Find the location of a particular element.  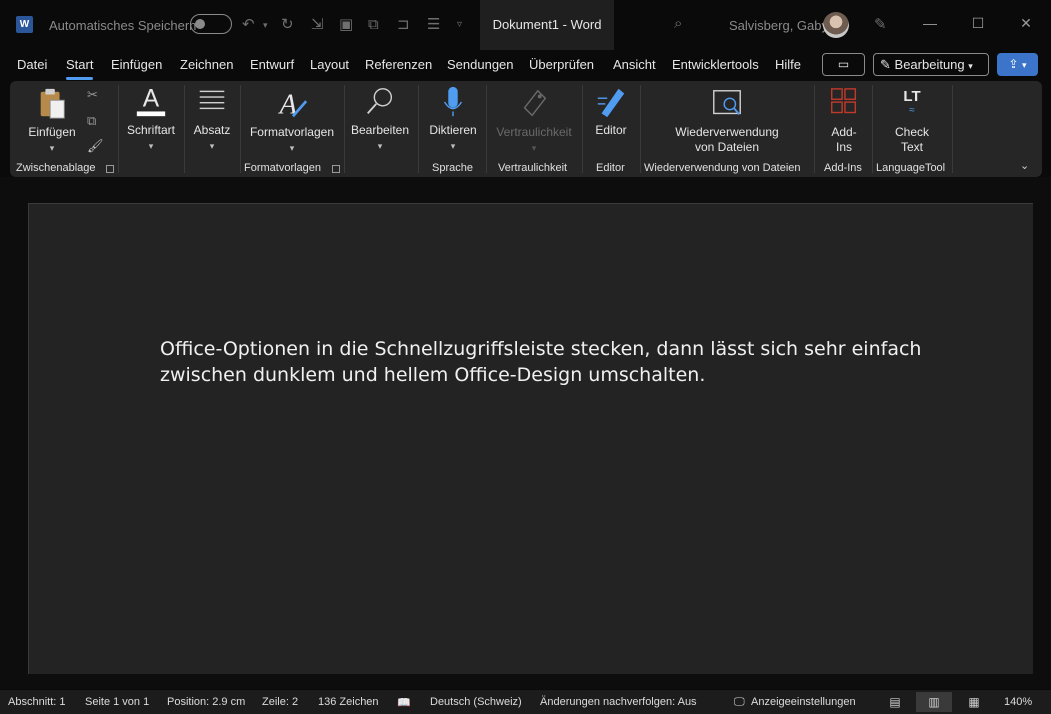

editor-label: Editor is located at coordinates (611, 130).